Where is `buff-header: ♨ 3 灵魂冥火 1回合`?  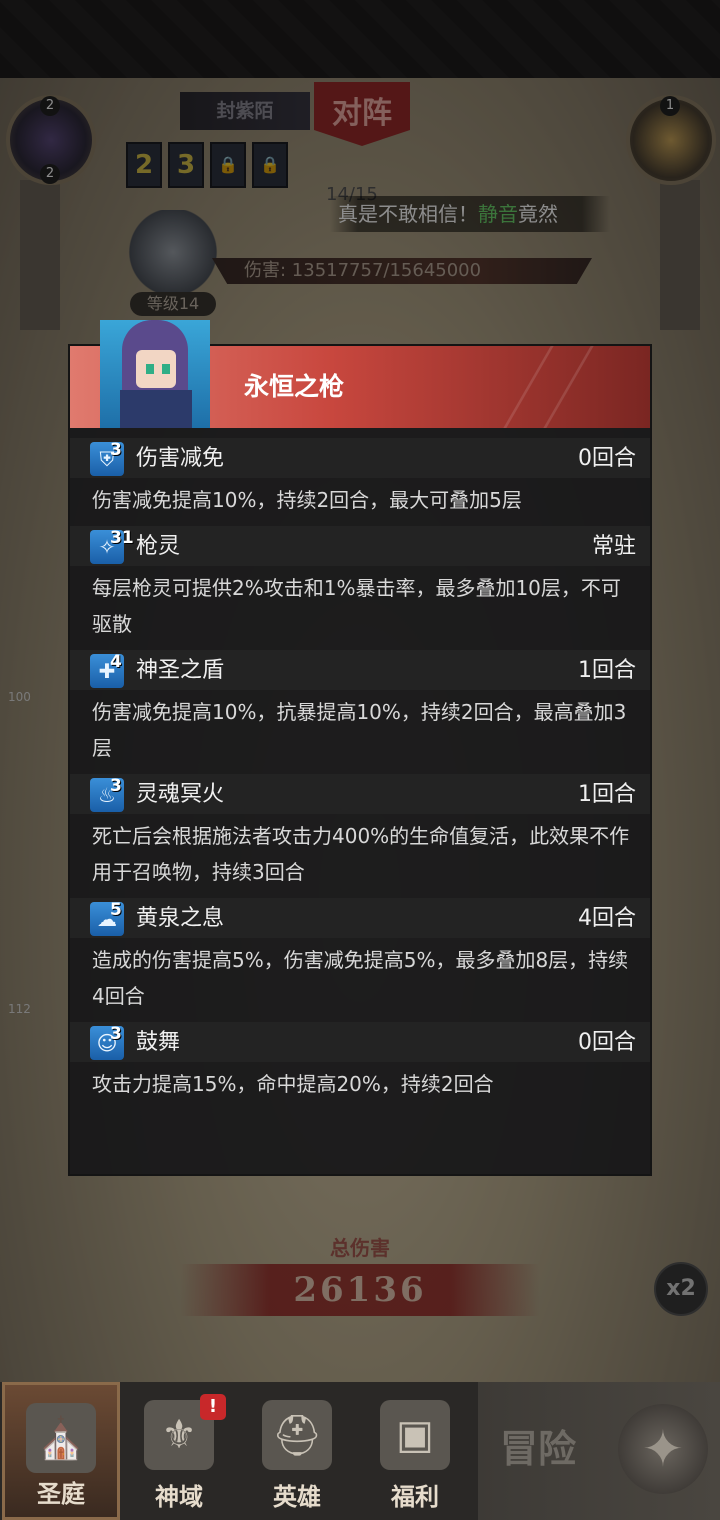 buff-header: ♨ 3 灵魂冥火 1回合 is located at coordinates (360, 794).